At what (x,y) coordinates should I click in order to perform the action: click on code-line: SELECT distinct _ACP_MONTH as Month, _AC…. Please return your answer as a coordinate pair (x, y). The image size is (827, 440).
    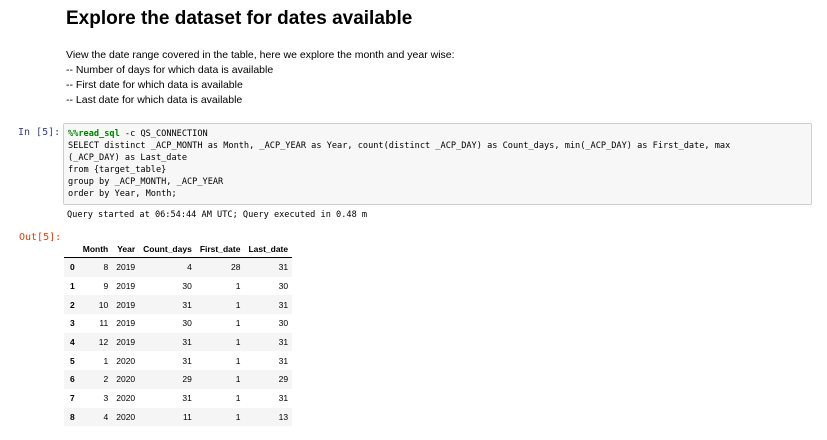
    Looking at the image, I should click on (399, 146).